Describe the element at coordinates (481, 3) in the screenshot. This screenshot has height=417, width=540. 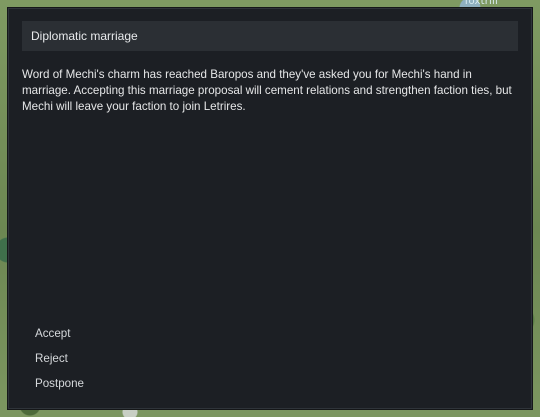
I see `map-settlement-label: foxtrill` at that location.